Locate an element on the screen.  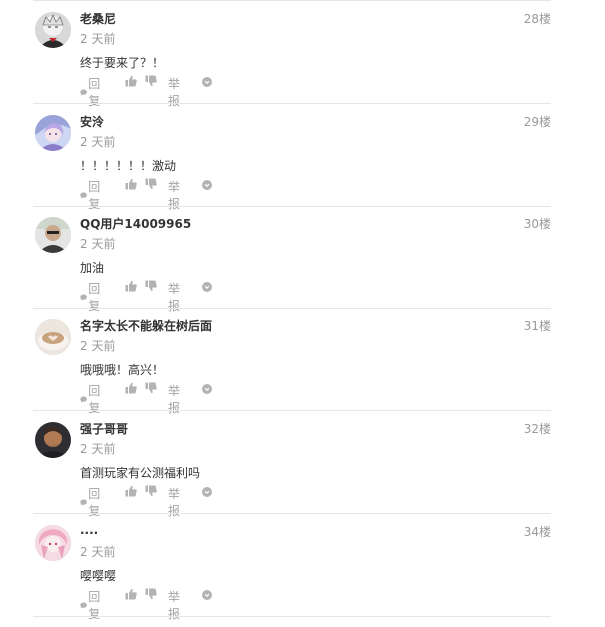
comment-text: 加油 is located at coordinates (92, 268).